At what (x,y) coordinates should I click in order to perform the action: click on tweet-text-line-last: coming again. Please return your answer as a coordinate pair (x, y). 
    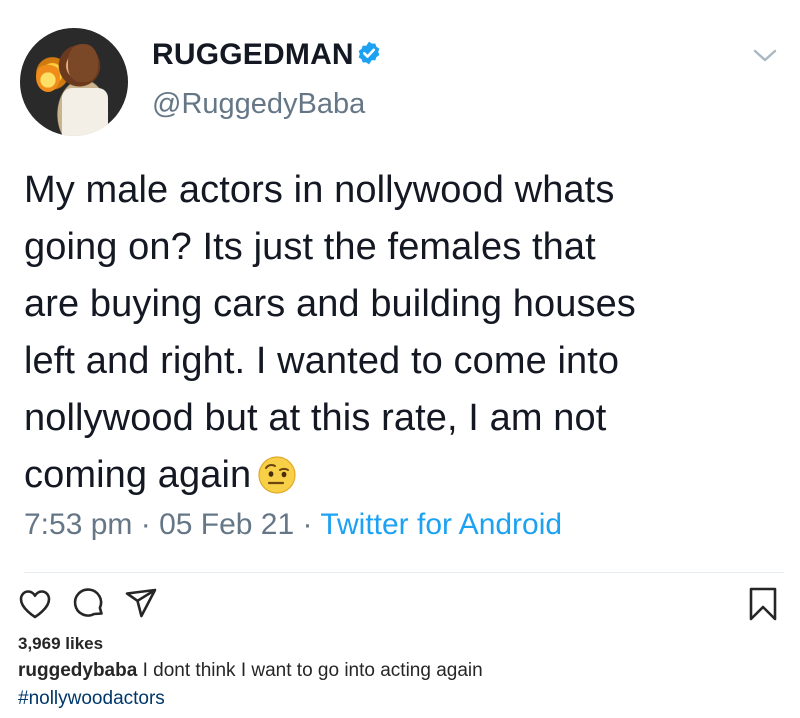
    Looking at the image, I should click on (404, 475).